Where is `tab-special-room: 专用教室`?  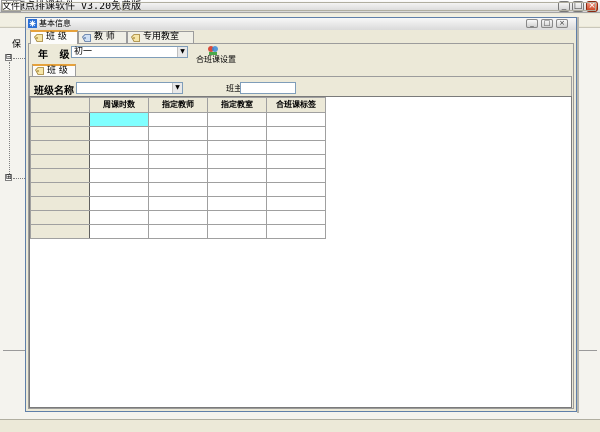 tab-special-room: 专用教室 is located at coordinates (160, 37).